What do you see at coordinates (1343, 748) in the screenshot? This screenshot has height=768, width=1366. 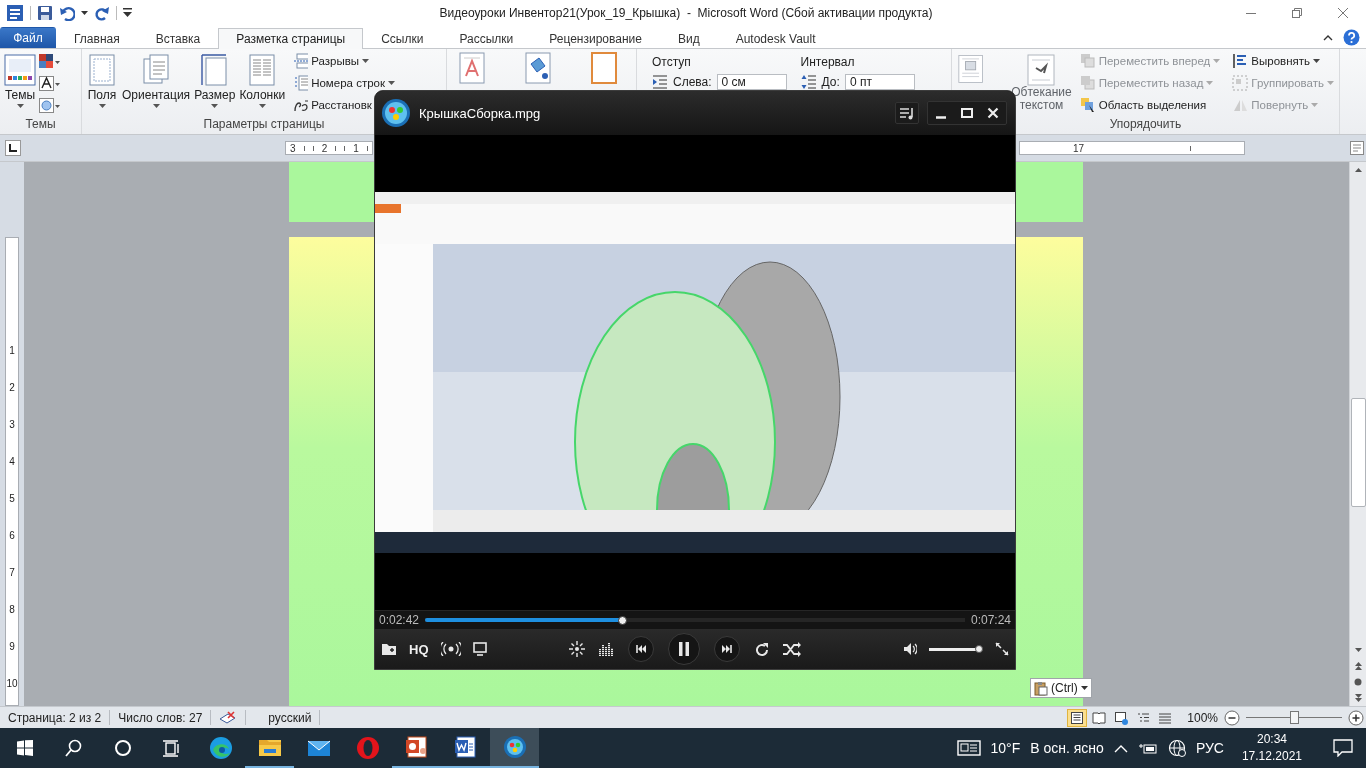 I see `notification-icon` at bounding box center [1343, 748].